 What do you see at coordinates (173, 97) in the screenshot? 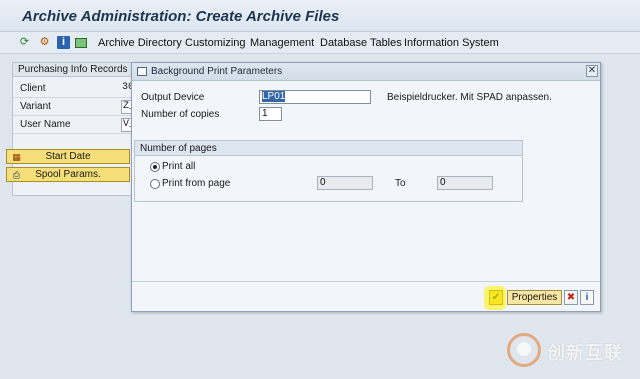
I see `output-device-label: Output Device` at bounding box center [173, 97].